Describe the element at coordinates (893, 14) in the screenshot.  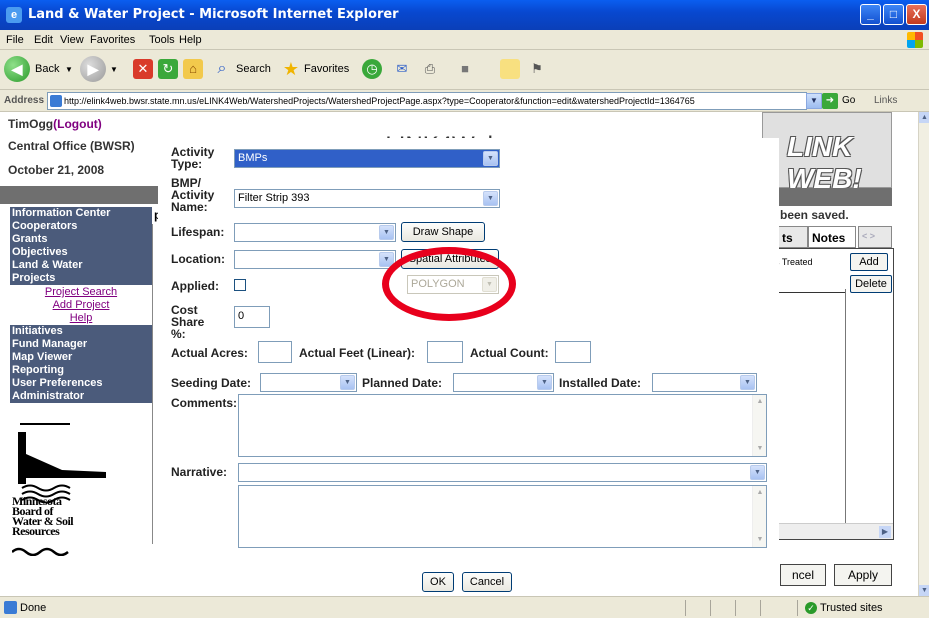
I see `maximize-button: □` at that location.